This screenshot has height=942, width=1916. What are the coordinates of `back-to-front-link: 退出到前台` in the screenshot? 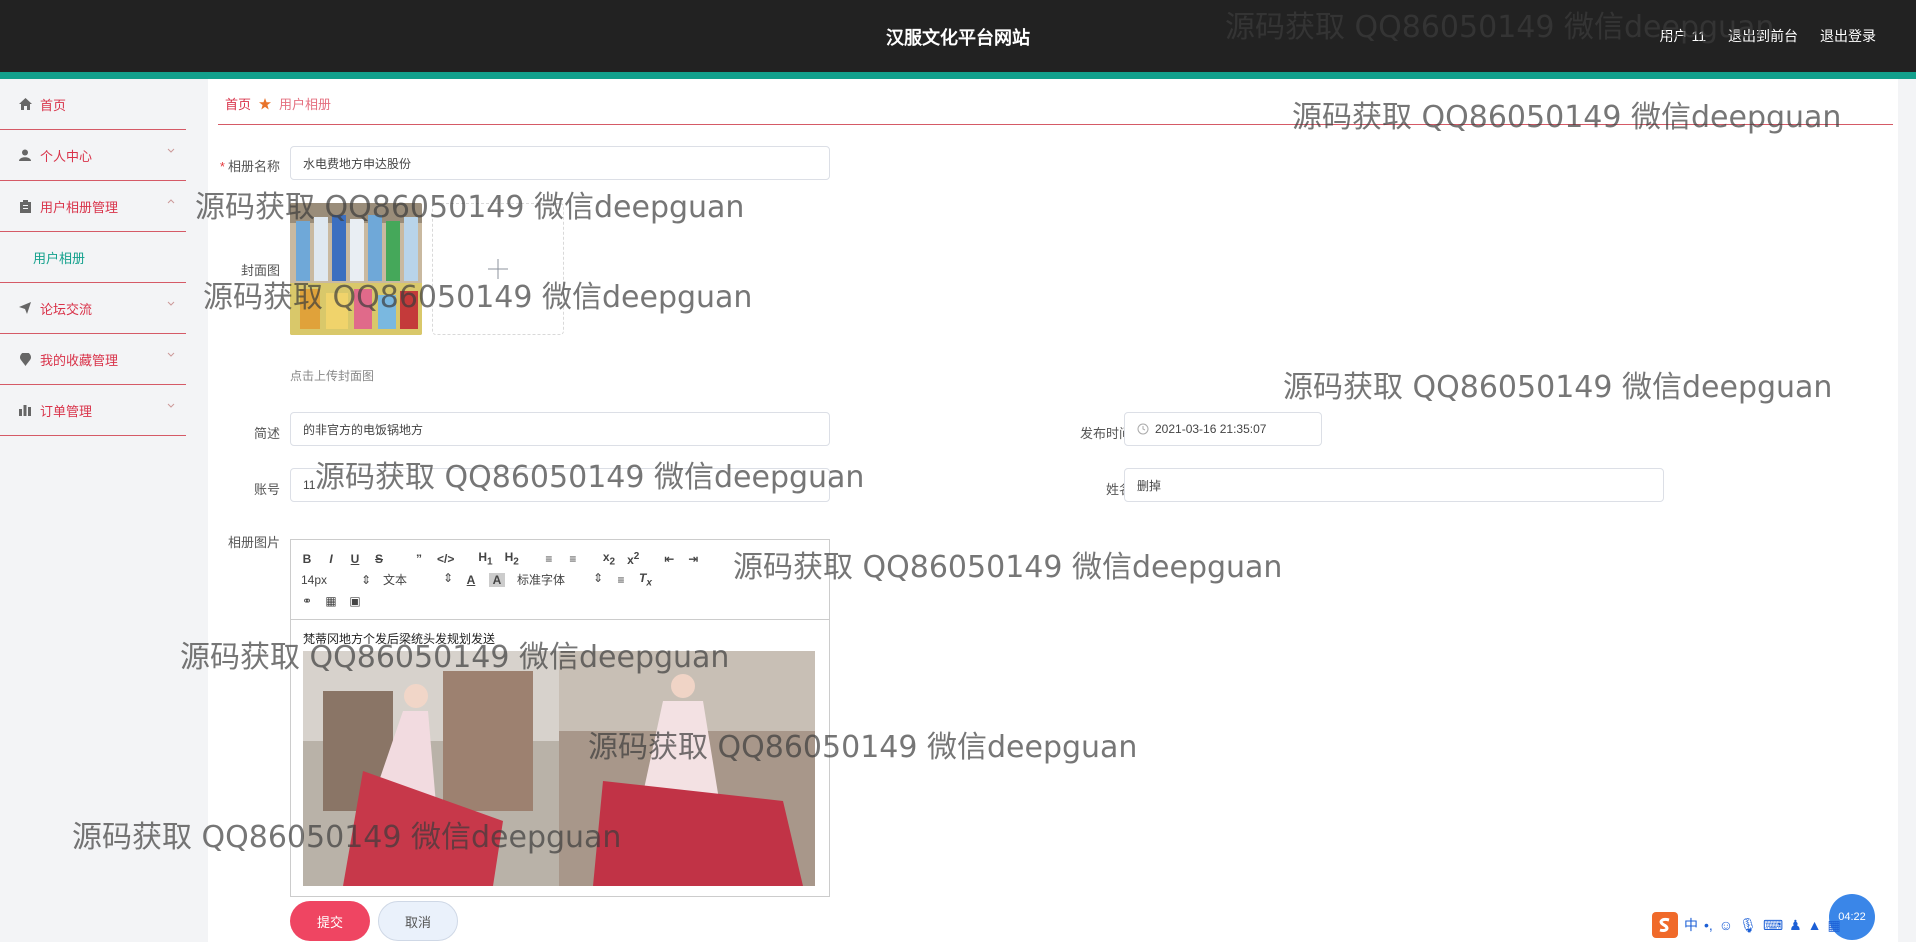 It's located at (1763, 36).